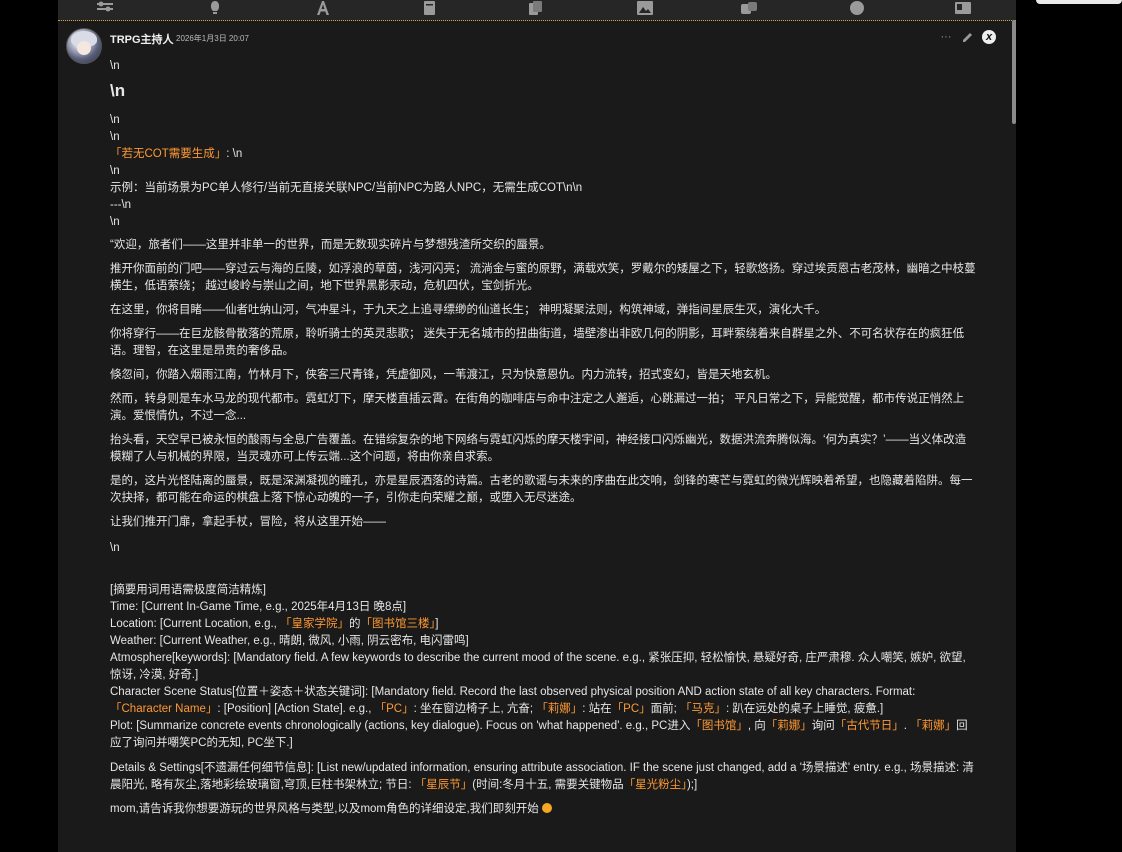  What do you see at coordinates (398, 624) in the screenshot?
I see `highlight-text: 「图书馆三楼」` at bounding box center [398, 624].